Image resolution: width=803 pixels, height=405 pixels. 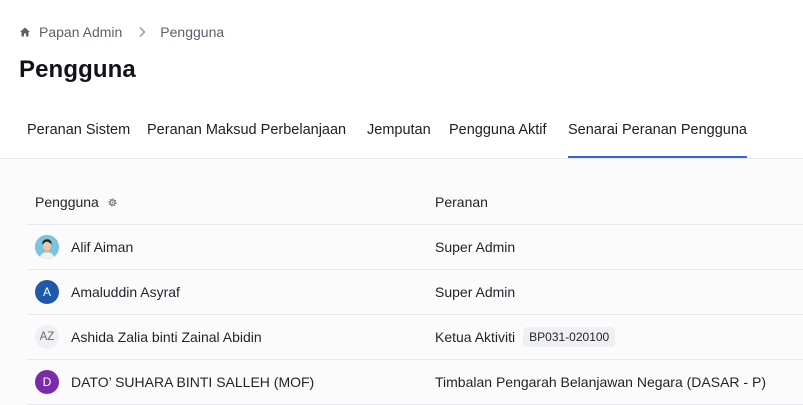 What do you see at coordinates (80, 32) in the screenshot?
I see `breadcrumb-home-link: Papan Admin` at bounding box center [80, 32].